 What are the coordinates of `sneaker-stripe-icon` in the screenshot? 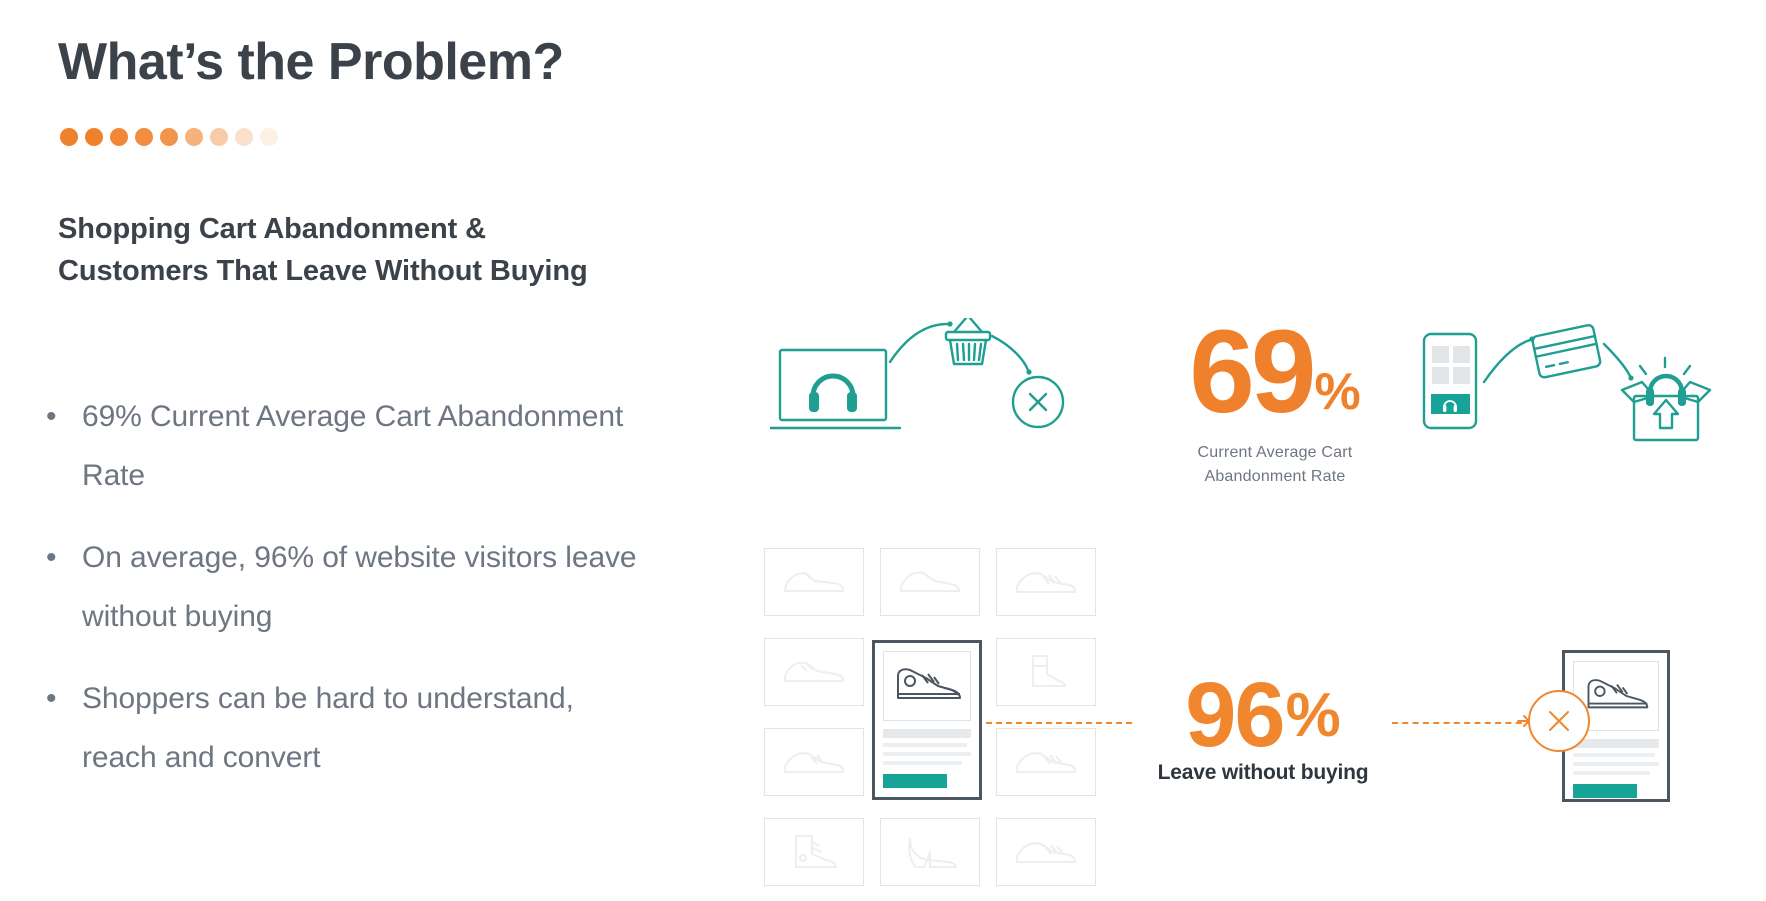 It's located at (1046, 582).